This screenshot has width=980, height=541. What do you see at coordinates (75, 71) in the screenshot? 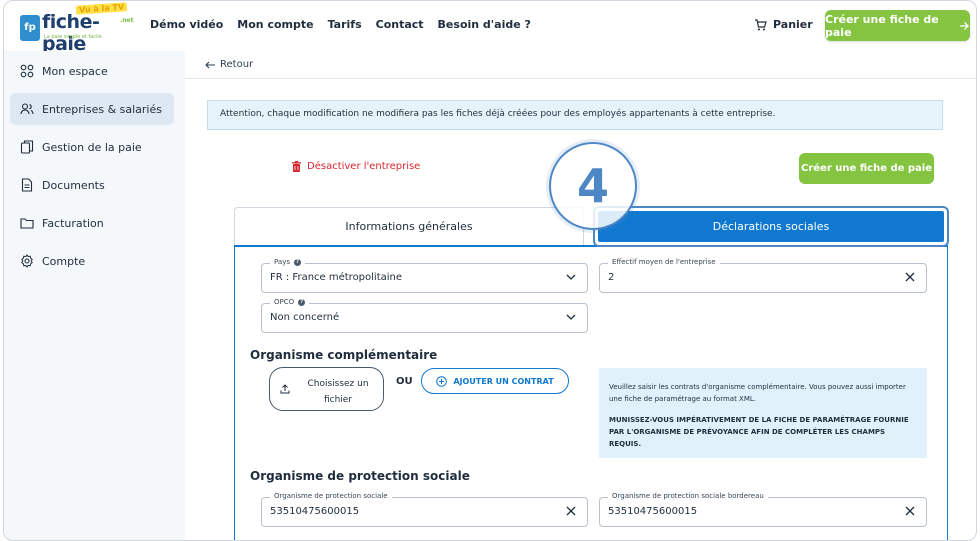
I see `sidebar-item-label: Mon espace` at bounding box center [75, 71].